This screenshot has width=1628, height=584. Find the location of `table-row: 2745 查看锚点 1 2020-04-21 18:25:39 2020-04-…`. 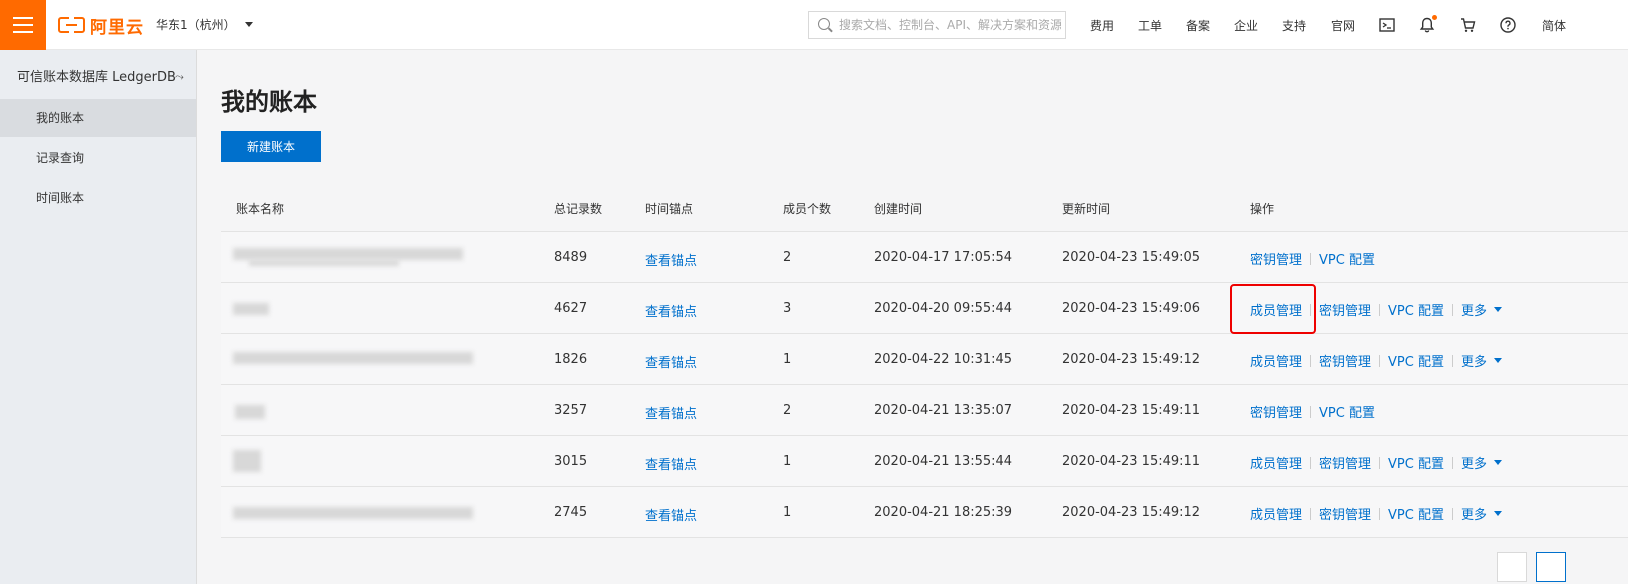

table-row: 2745 查看锚点 1 2020-04-21 18:25:39 2020-04-… is located at coordinates (924, 512).